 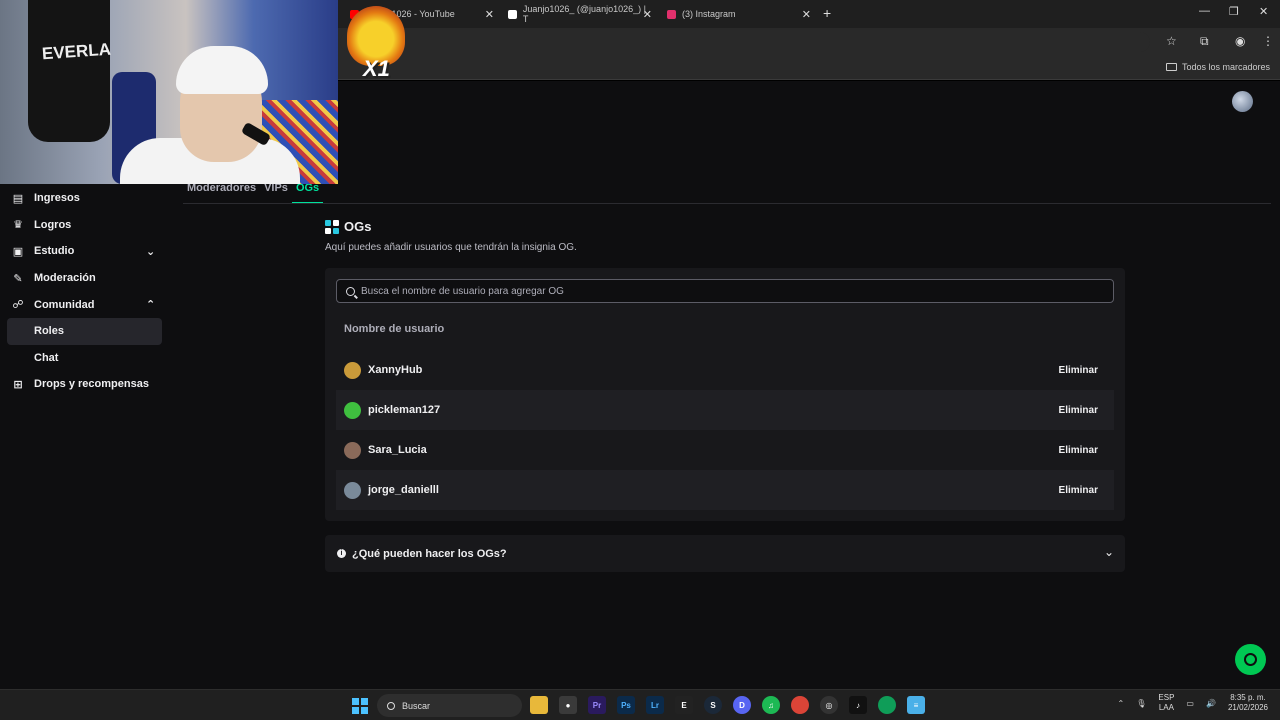 I want to click on streamer-cap, so click(x=222, y=70).